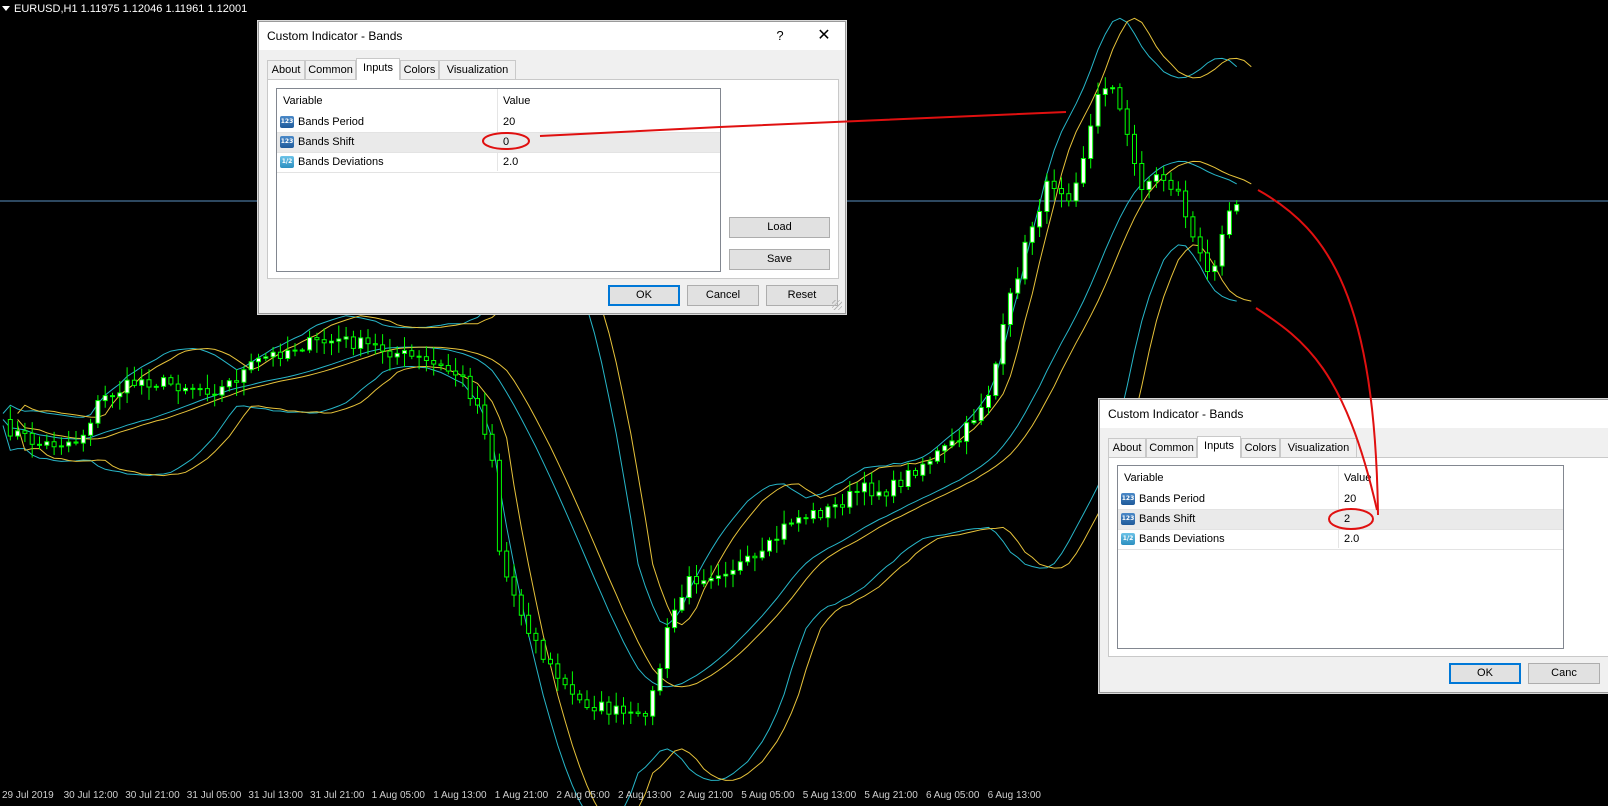 The width and height of the screenshot is (1608, 806). Describe the element at coordinates (1564, 673) in the screenshot. I see `cancel-button: Canc` at that location.